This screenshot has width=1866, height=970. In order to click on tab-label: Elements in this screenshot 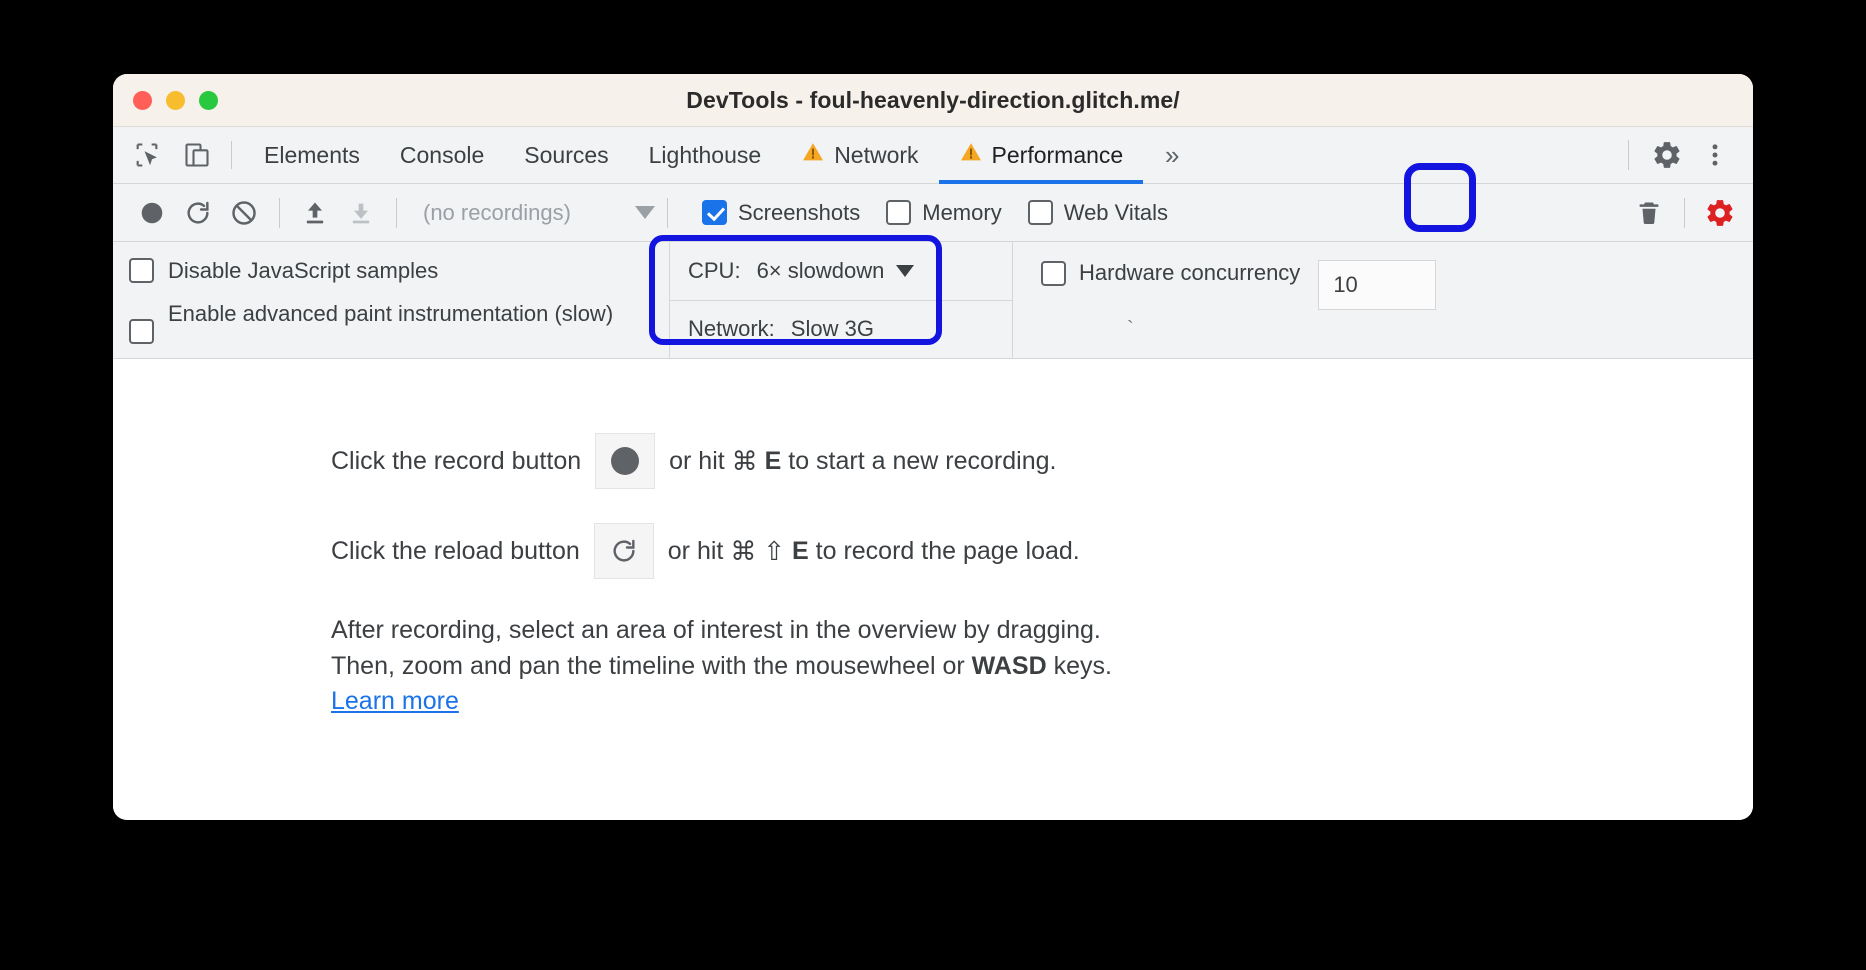, I will do `click(312, 154)`.